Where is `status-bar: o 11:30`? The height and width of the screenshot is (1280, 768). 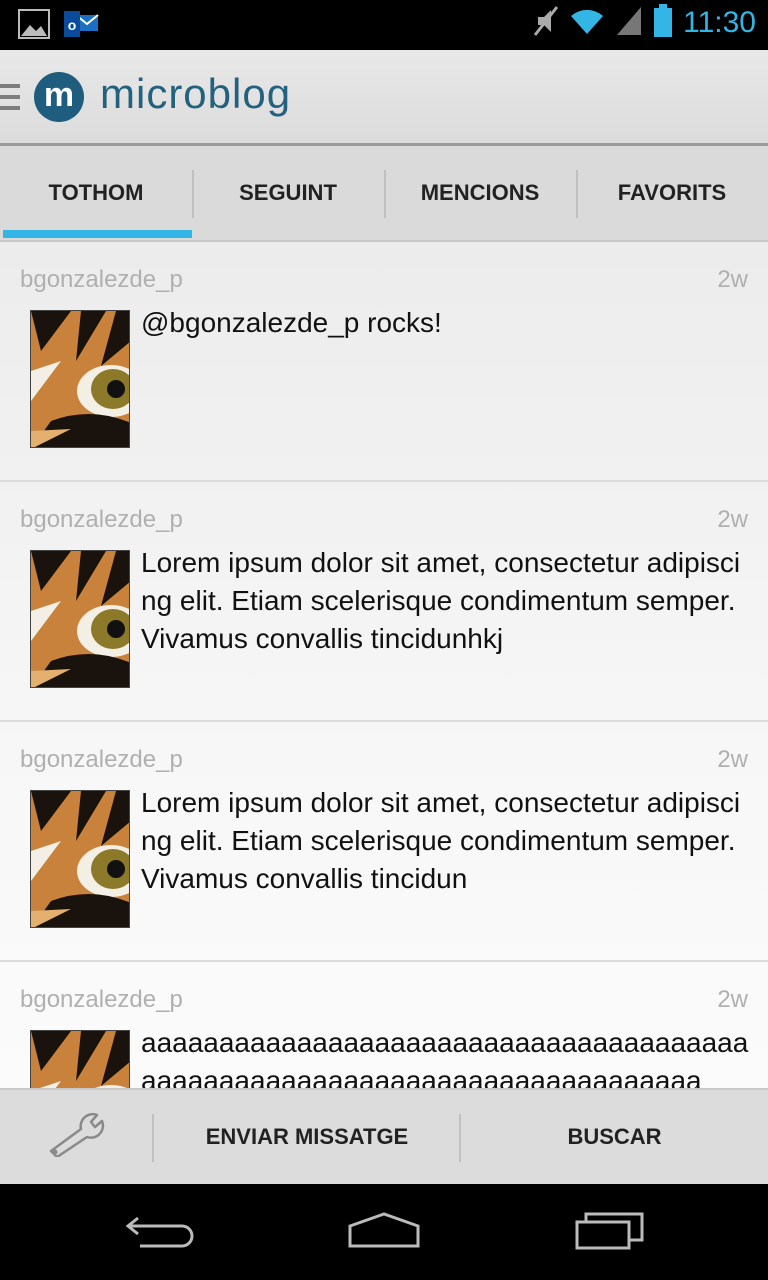 status-bar: o 11:30 is located at coordinates (384, 25).